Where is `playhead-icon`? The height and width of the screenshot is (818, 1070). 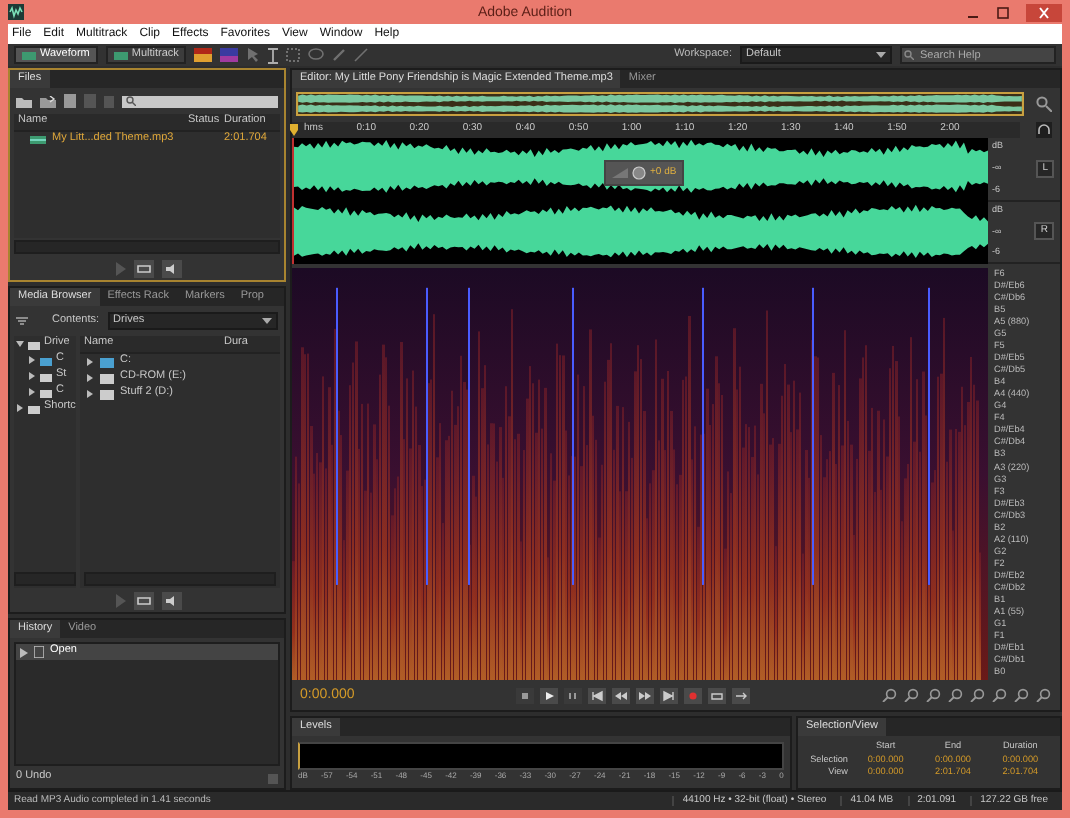 playhead-icon is located at coordinates (294, 130).